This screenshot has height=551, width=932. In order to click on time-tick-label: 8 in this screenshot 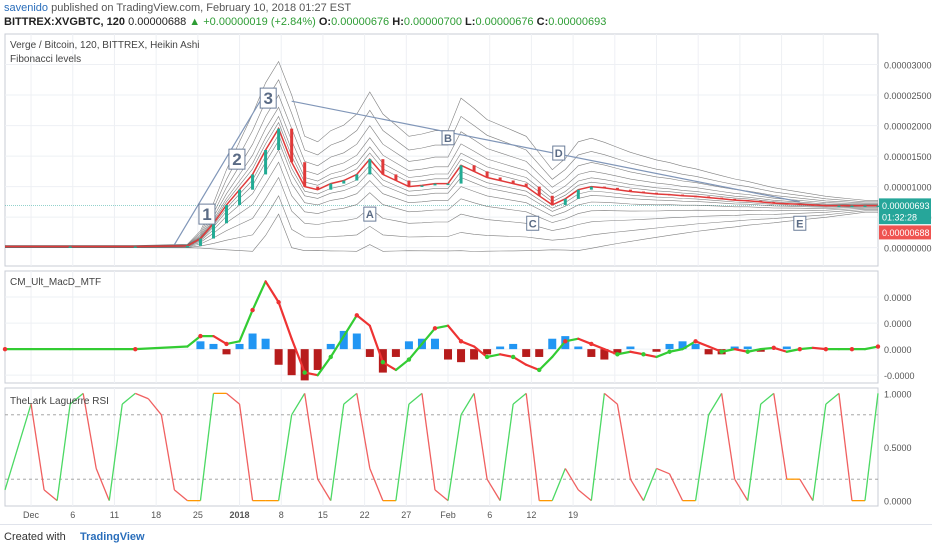, I will do `click(281, 515)`.